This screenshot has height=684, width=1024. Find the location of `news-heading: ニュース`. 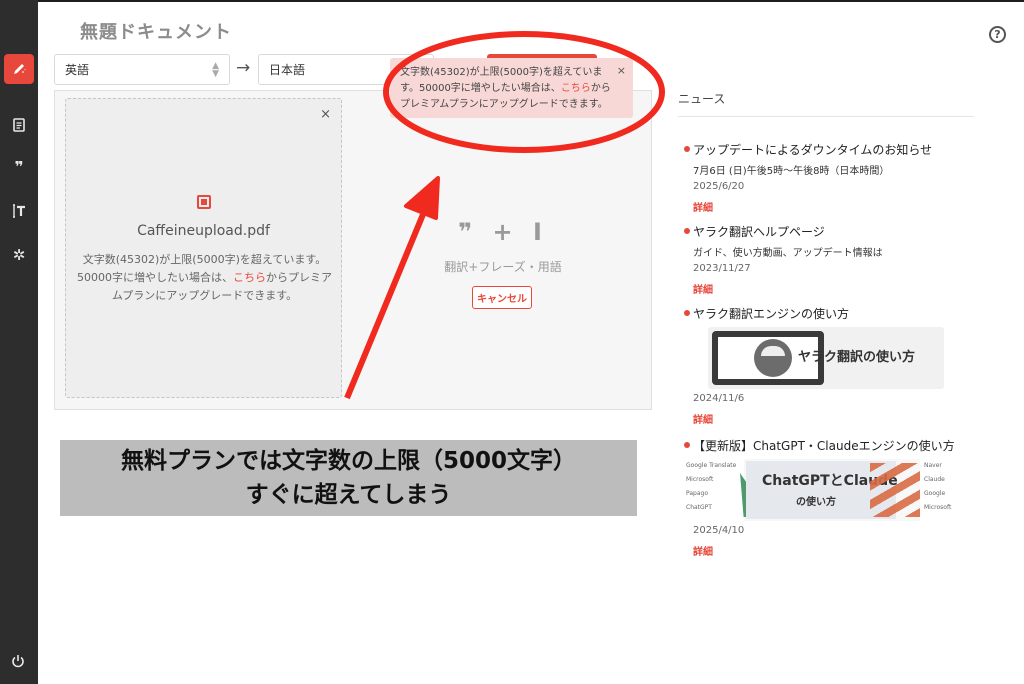

news-heading: ニュース is located at coordinates (826, 103).